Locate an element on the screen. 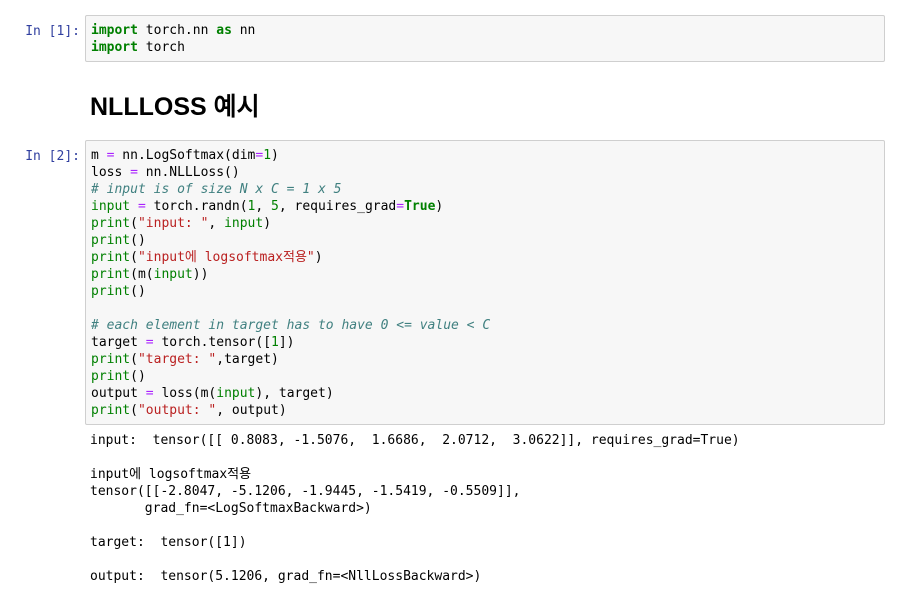  cell-2-prompt: In [2]: is located at coordinates (52, 156).